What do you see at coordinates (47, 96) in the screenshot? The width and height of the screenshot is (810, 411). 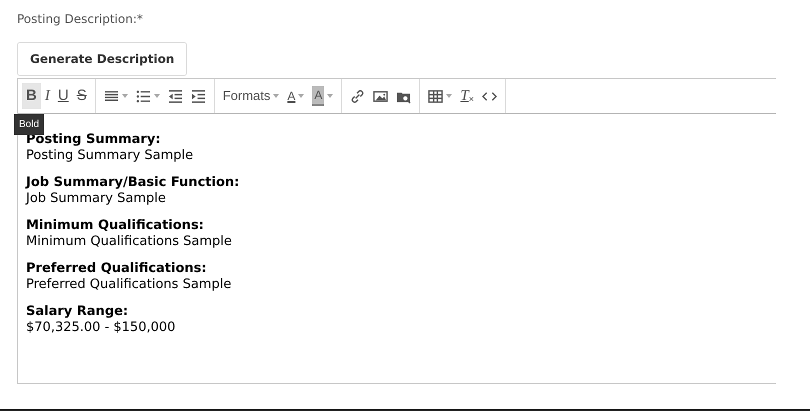 I see `italic-button: I` at bounding box center [47, 96].